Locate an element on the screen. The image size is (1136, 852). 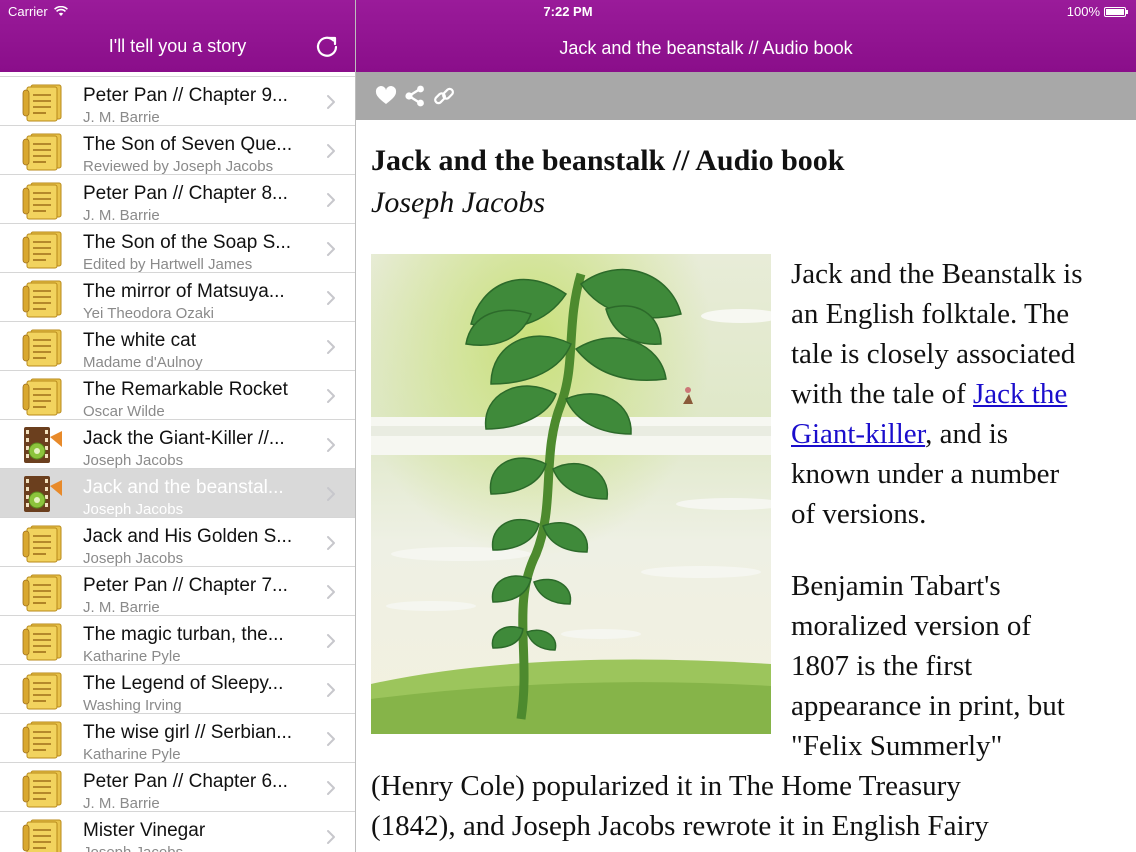
story-row: Peter Pan // Chapter 6... J. M. Barrie is located at coordinates (177, 787).